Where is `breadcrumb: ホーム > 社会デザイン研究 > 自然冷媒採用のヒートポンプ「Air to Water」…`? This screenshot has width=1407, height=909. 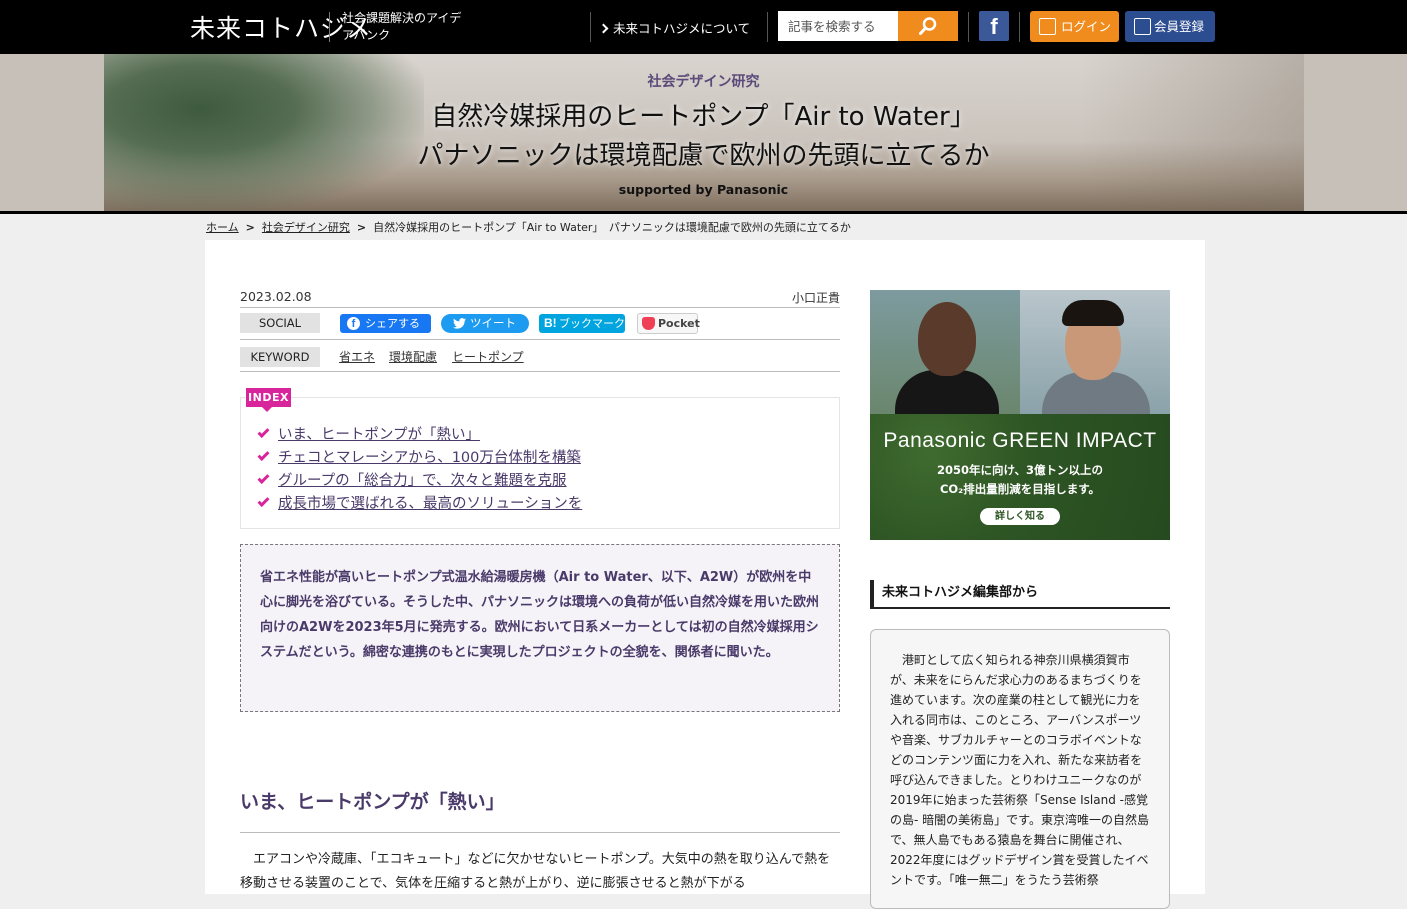 breadcrumb: ホーム > 社会デザイン研究 > 自然冷媒採用のヒートポンプ「Air to Water」… is located at coordinates (528, 227).